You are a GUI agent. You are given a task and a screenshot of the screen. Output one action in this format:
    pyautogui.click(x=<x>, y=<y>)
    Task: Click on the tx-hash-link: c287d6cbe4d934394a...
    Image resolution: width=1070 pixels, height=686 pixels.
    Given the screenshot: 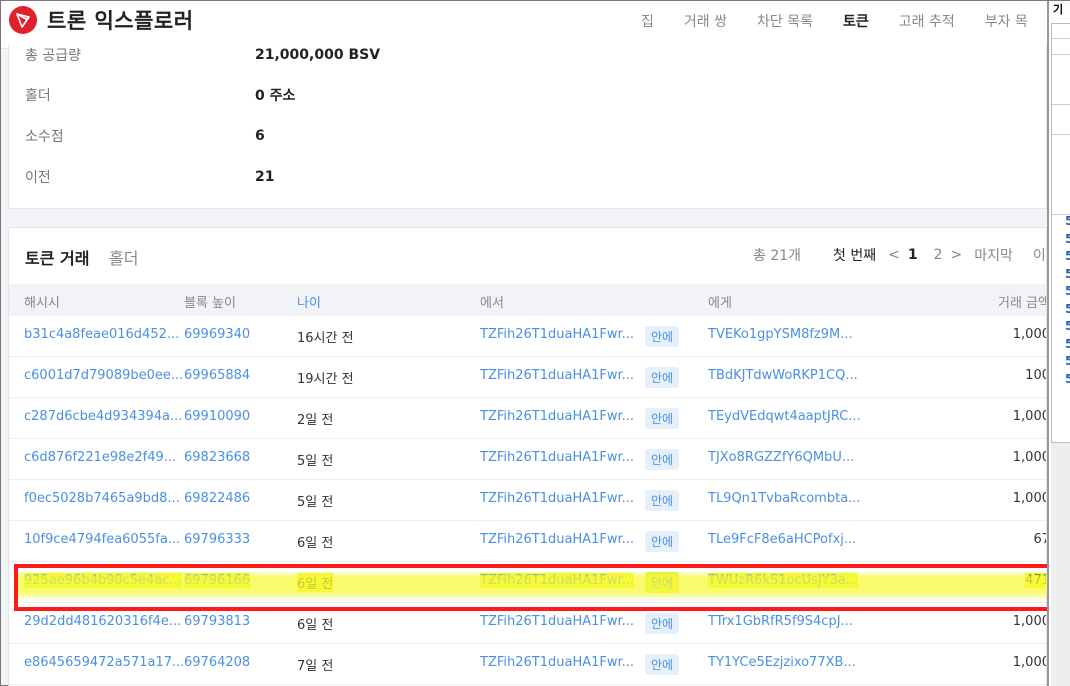 What is the action you would take?
    pyautogui.click(x=103, y=416)
    